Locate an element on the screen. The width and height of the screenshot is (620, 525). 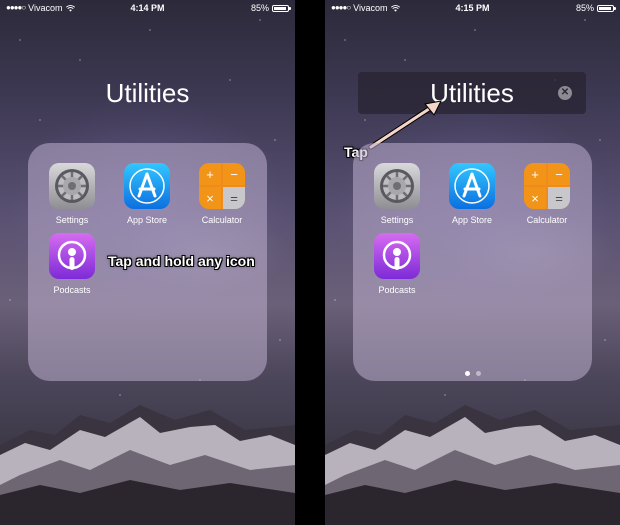
folder-title: Utilities is located at coordinates (147, 93).